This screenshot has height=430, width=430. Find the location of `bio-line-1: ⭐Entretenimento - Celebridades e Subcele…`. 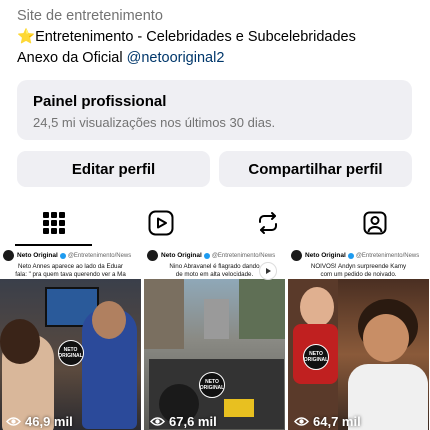

bio-line-1: ⭐Entretenimento - Celebridades e Subcele… is located at coordinates (218, 37).